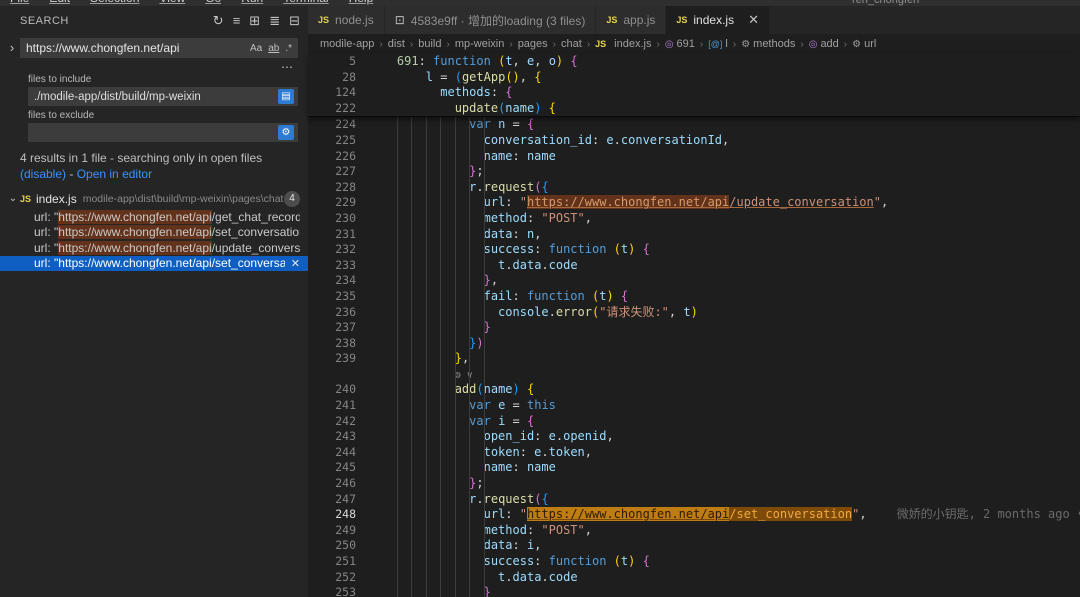  I want to click on line-content: method: "POST",, so click(480, 531).